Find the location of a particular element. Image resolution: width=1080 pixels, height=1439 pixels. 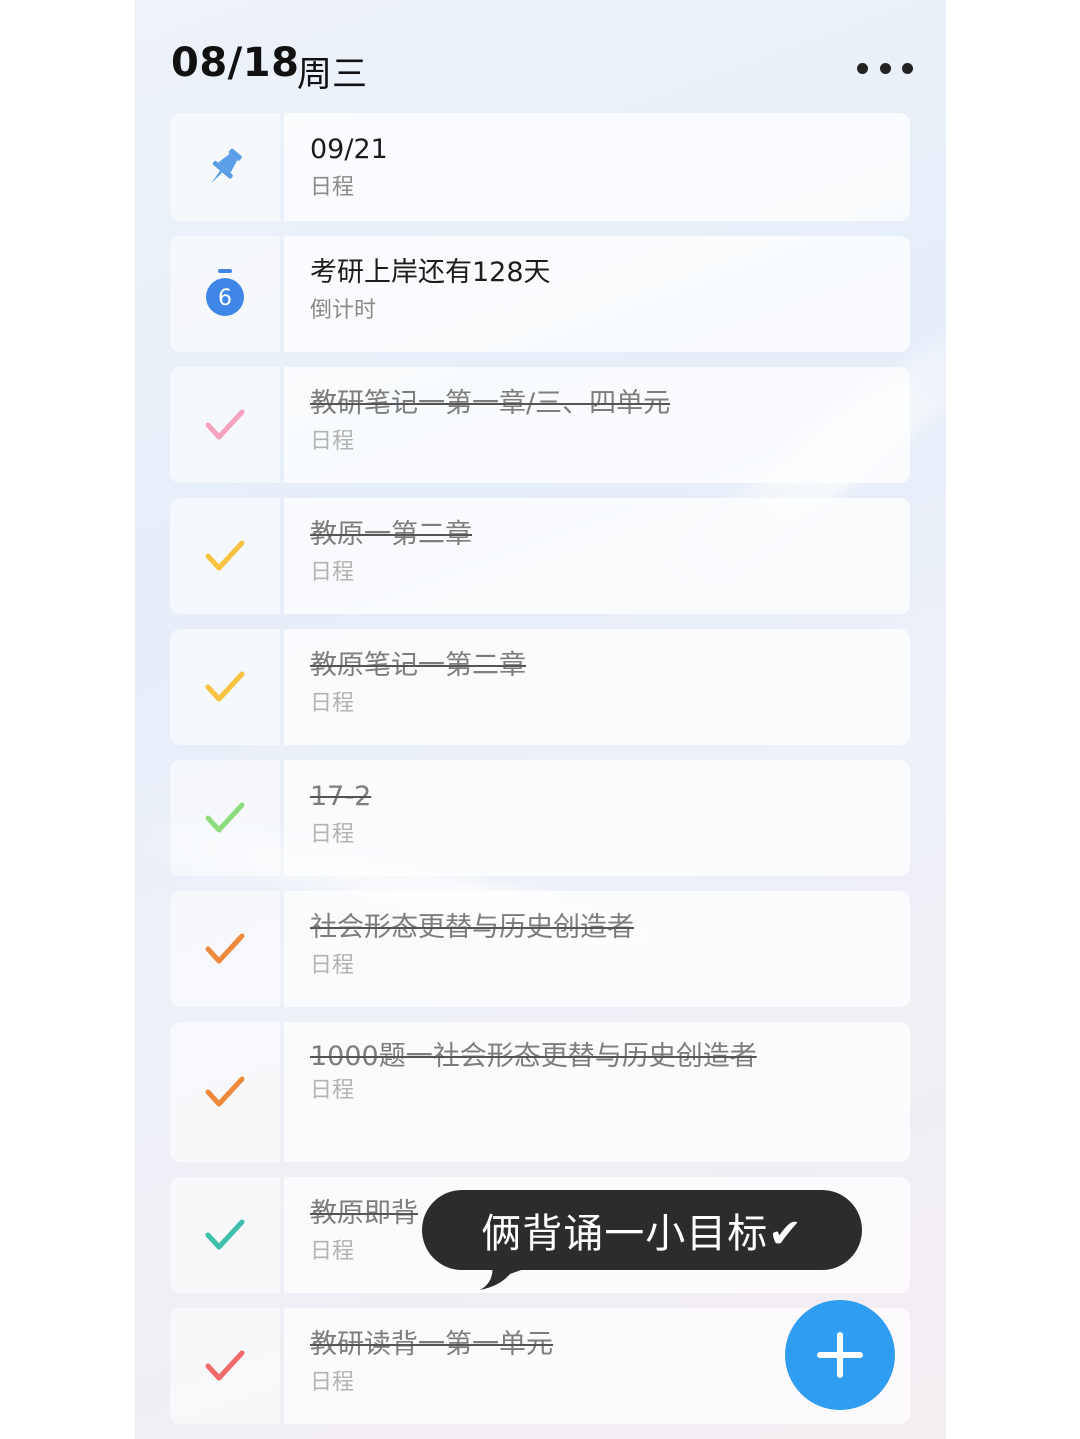

list-item: 17-2 日程 is located at coordinates (540, 818).